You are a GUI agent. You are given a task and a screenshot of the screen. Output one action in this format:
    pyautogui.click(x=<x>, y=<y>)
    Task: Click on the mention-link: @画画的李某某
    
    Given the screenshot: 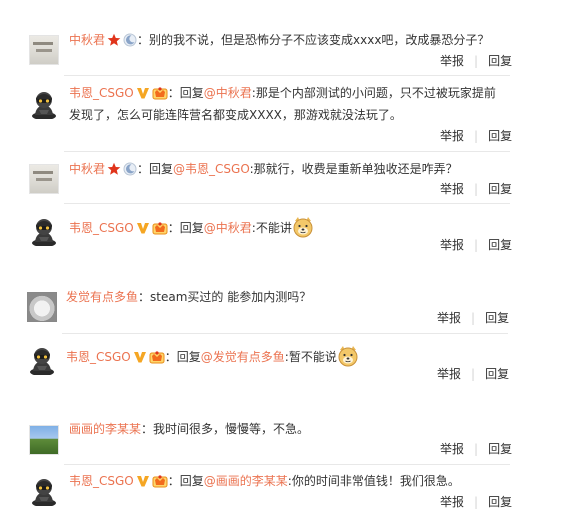 What is the action you would take?
    pyautogui.click(x=246, y=481)
    